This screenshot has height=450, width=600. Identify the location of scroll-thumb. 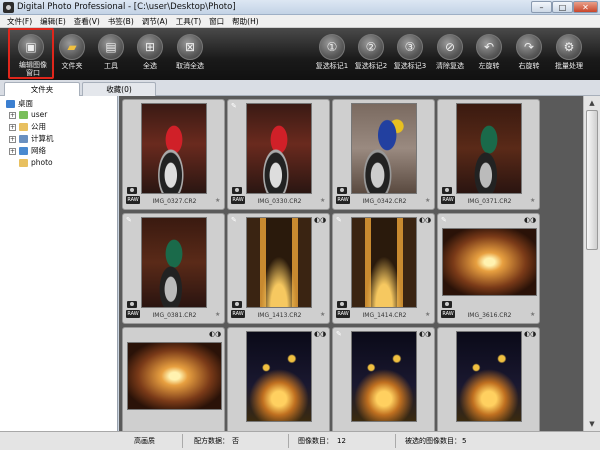
(592, 180).